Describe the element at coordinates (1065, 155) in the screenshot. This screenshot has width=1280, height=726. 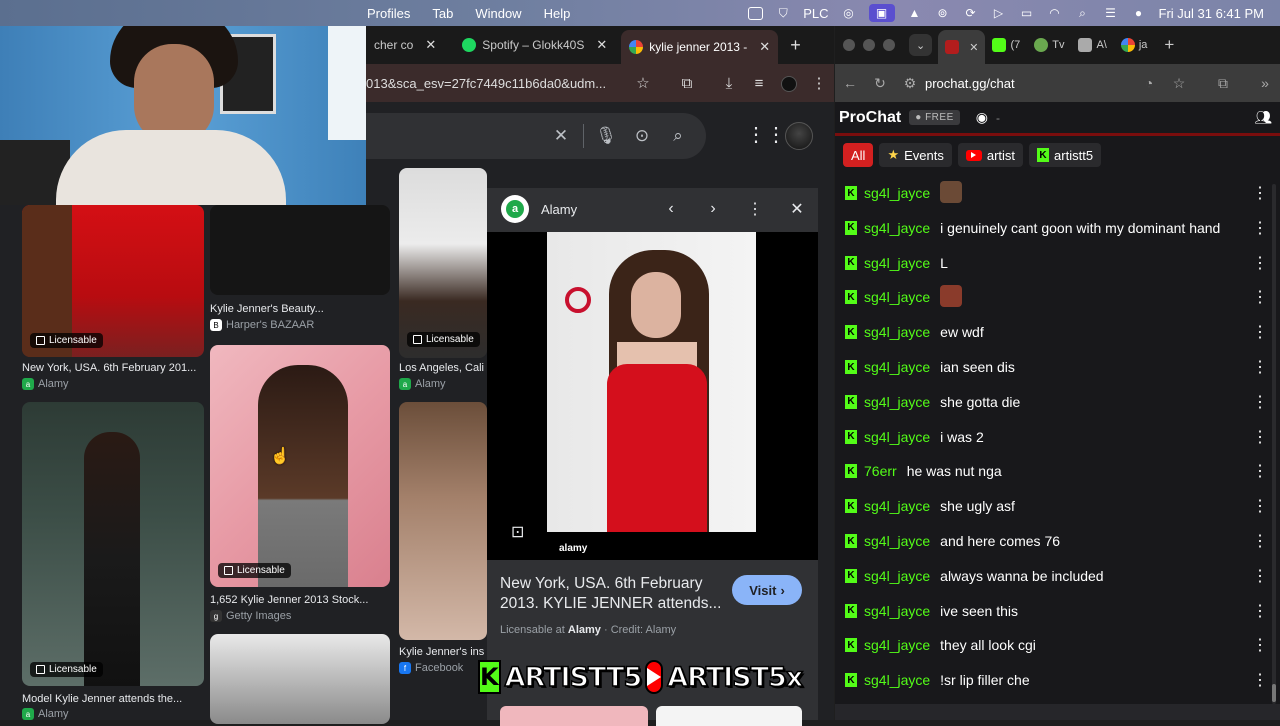
I see `filter-artistt5: Kartistt5` at that location.